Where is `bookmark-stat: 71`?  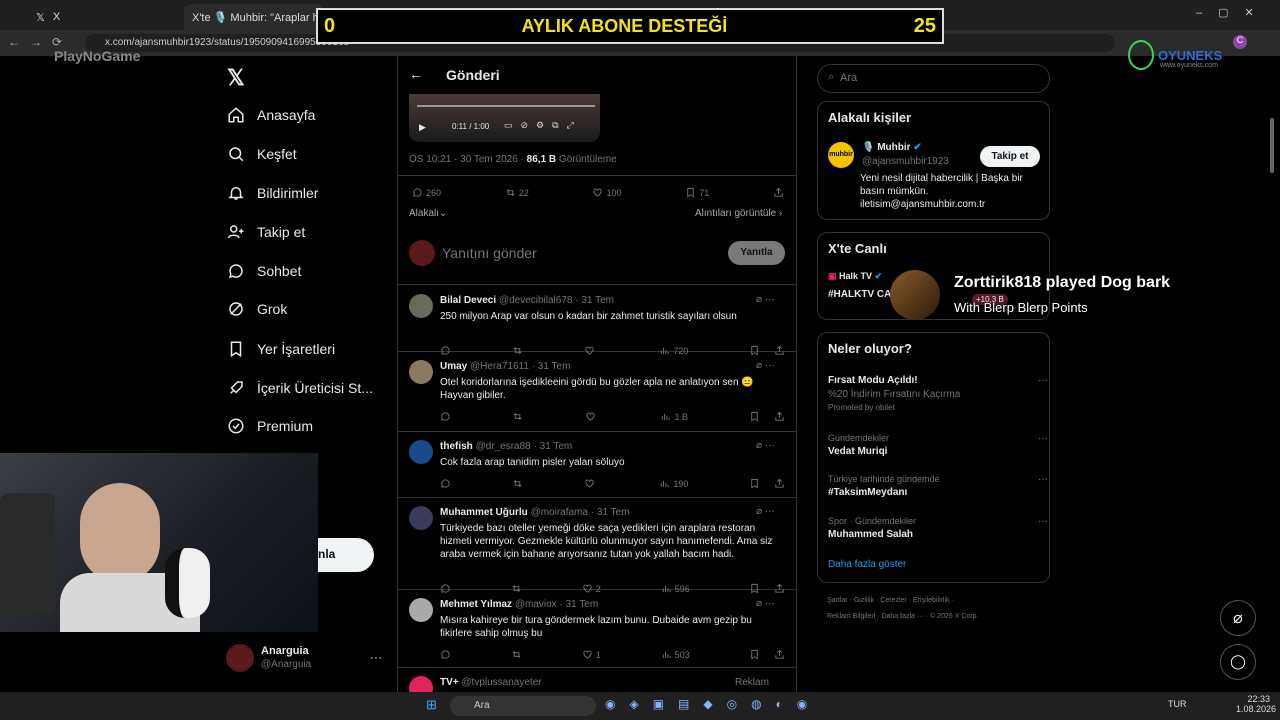 bookmark-stat: 71 is located at coordinates (697, 192).